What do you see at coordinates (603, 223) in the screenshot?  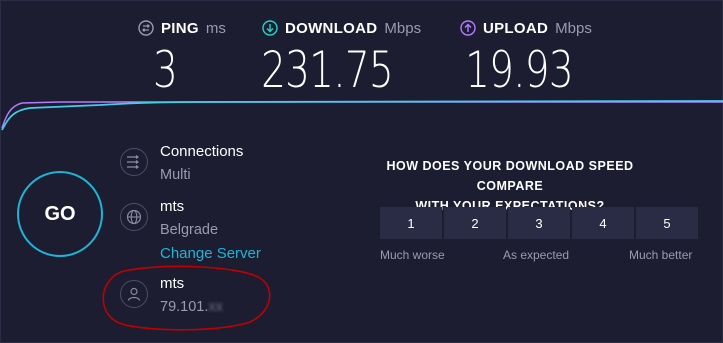 I see `rating-option-4: 4` at bounding box center [603, 223].